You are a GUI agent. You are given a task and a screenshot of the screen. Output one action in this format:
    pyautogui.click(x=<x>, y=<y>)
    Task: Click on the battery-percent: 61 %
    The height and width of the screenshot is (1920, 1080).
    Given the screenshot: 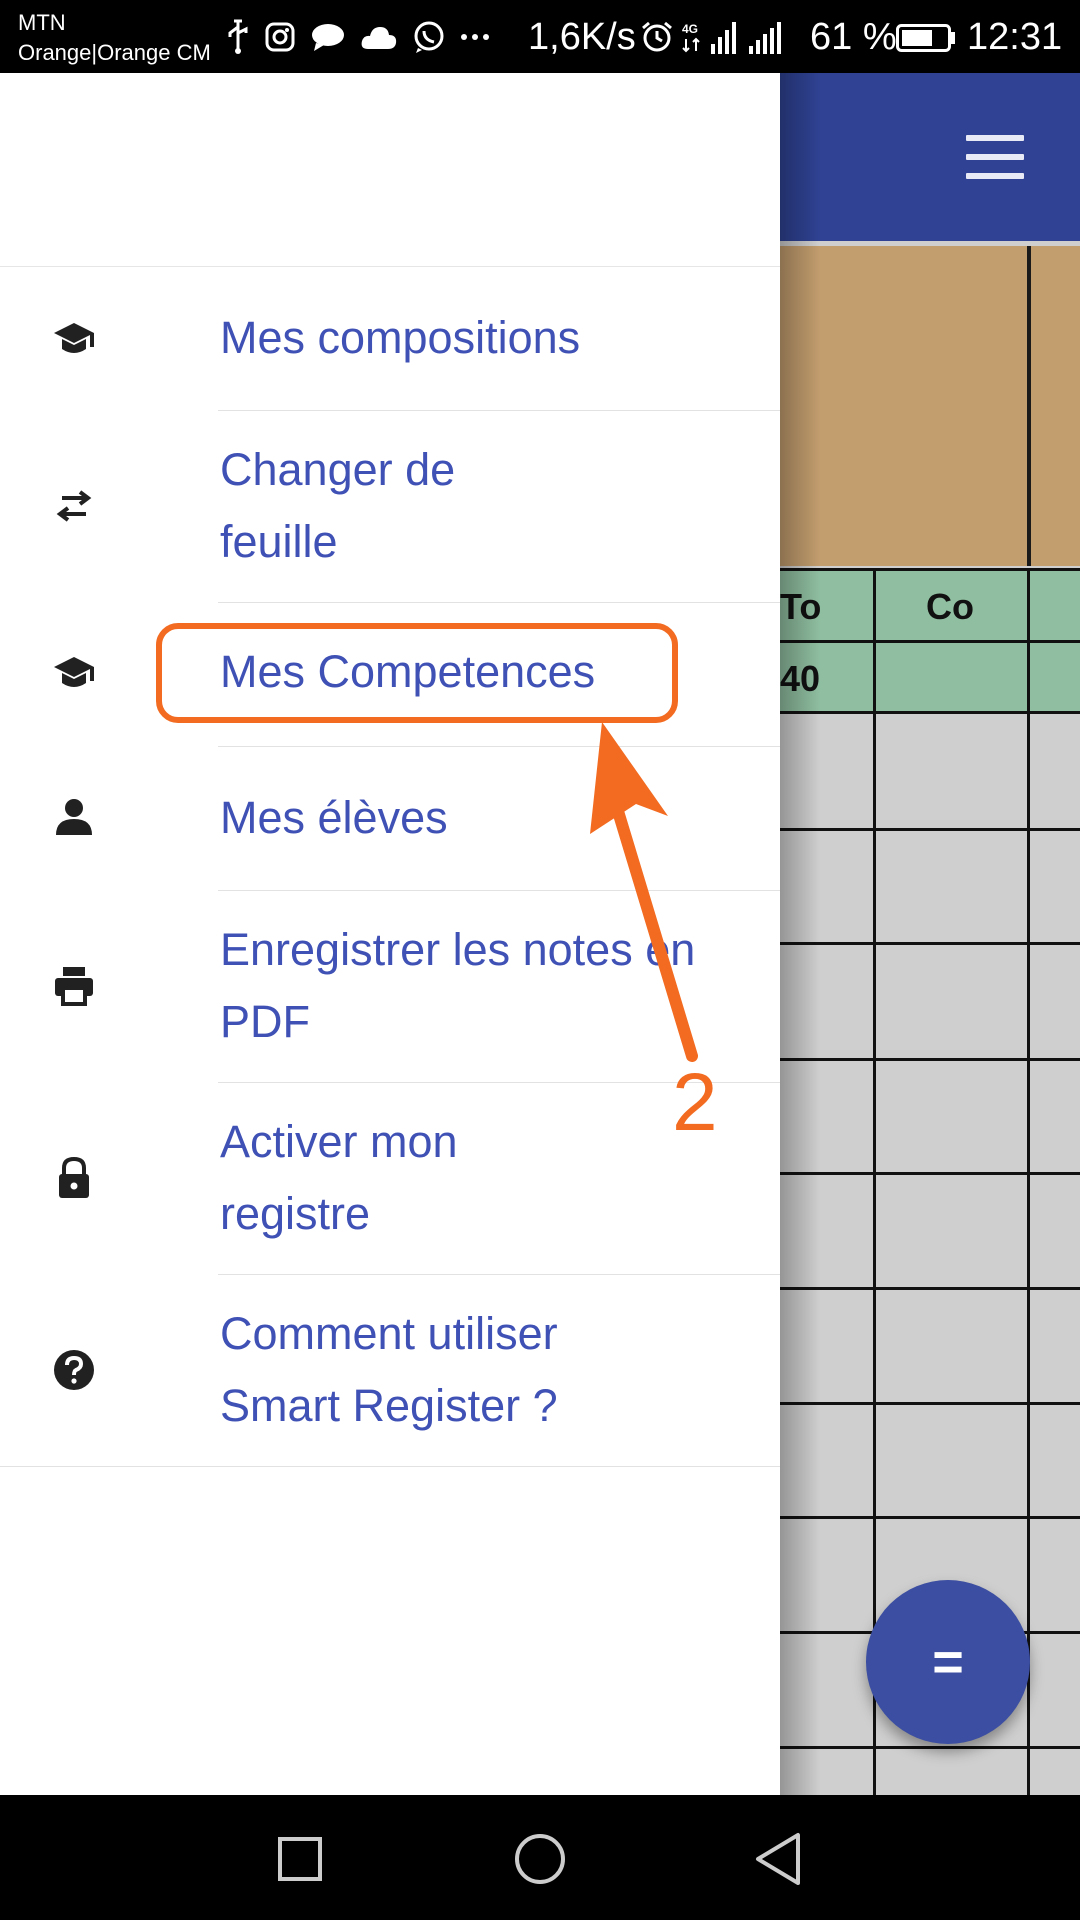 What is the action you would take?
    pyautogui.click(x=853, y=37)
    